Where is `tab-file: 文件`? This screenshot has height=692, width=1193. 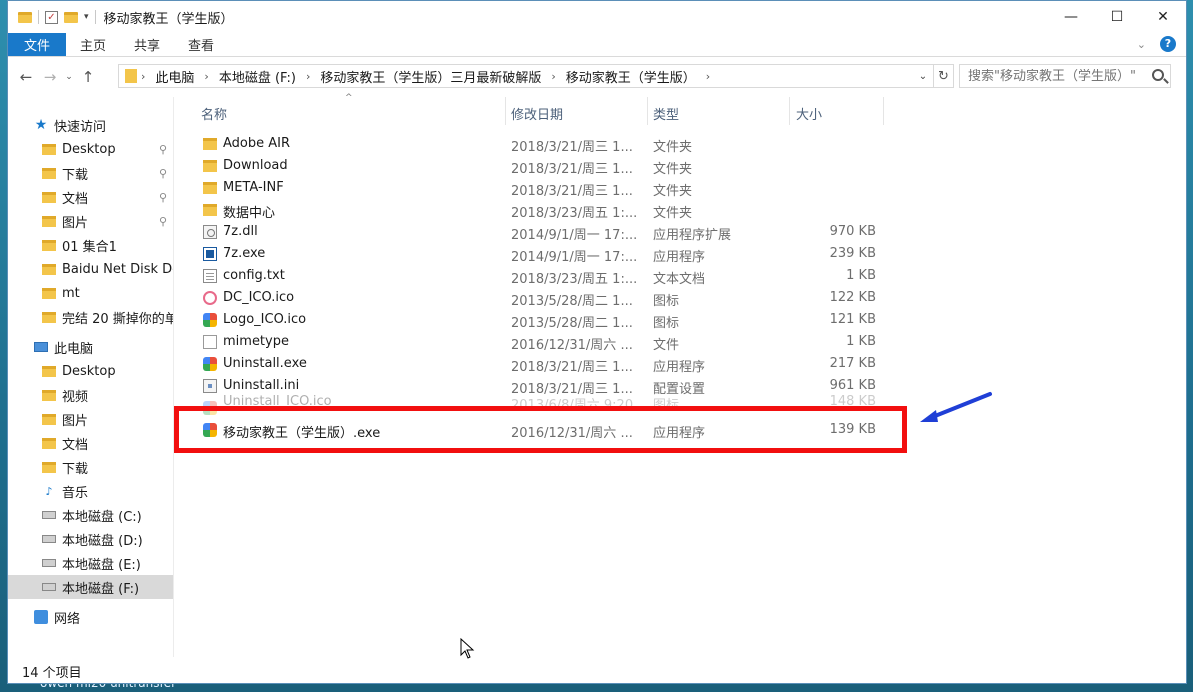 tab-file: 文件 is located at coordinates (37, 44).